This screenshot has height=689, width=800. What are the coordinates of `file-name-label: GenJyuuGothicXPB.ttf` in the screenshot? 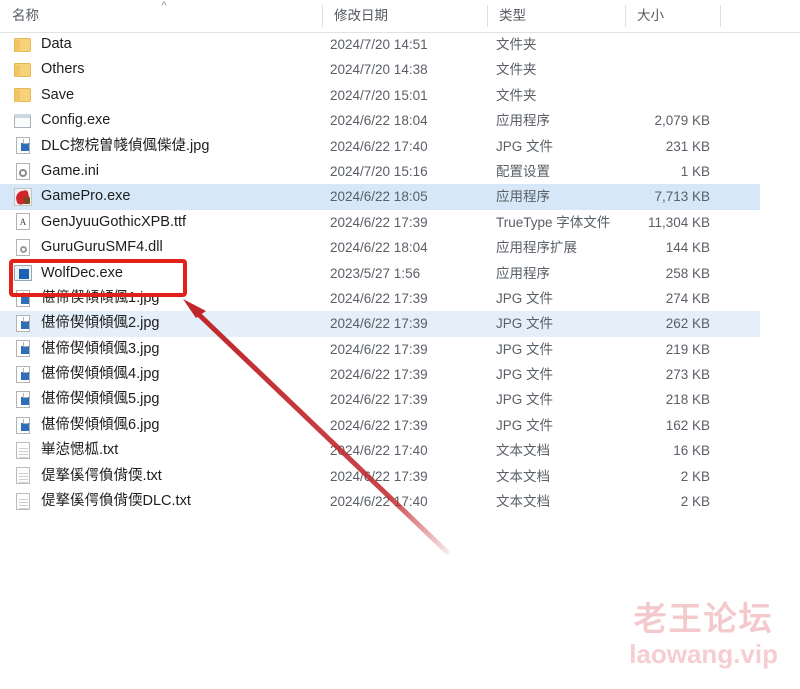 It's located at (114, 221).